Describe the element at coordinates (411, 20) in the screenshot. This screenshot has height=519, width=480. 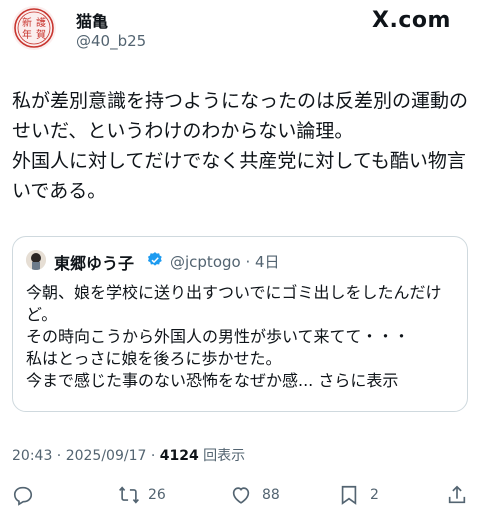
I see `brand-logo: X.com` at that location.